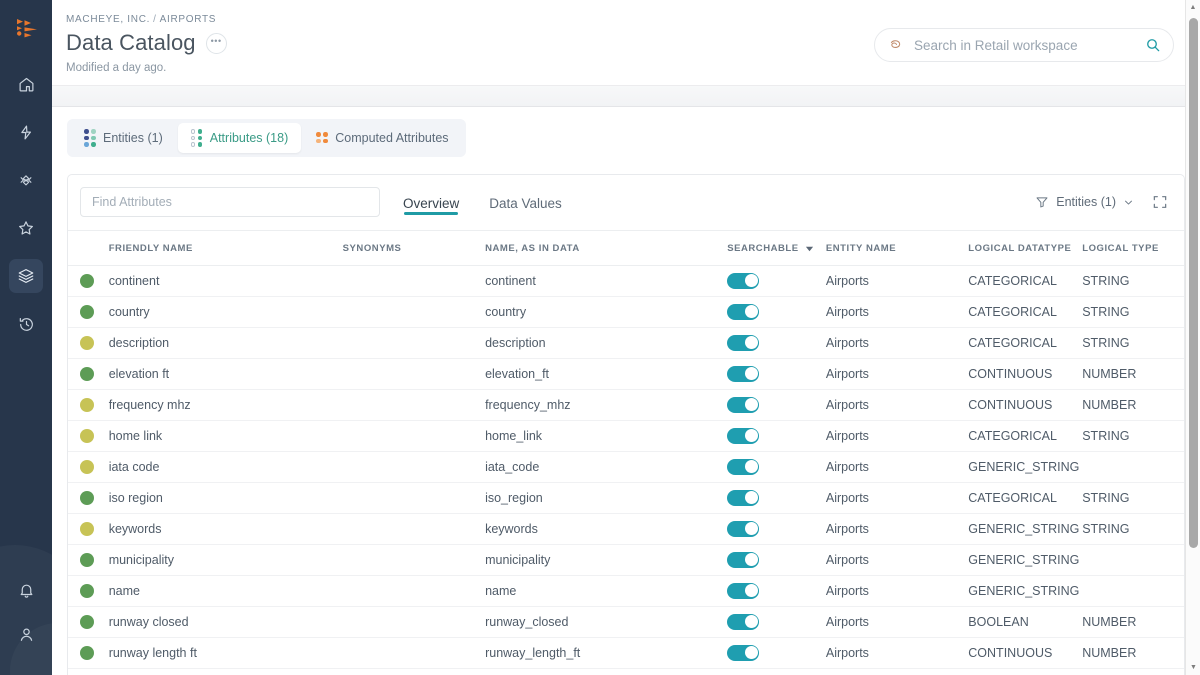 The image size is (1200, 675). What do you see at coordinates (225, 436) in the screenshot?
I see `cell-friendly-name: home link` at bounding box center [225, 436].